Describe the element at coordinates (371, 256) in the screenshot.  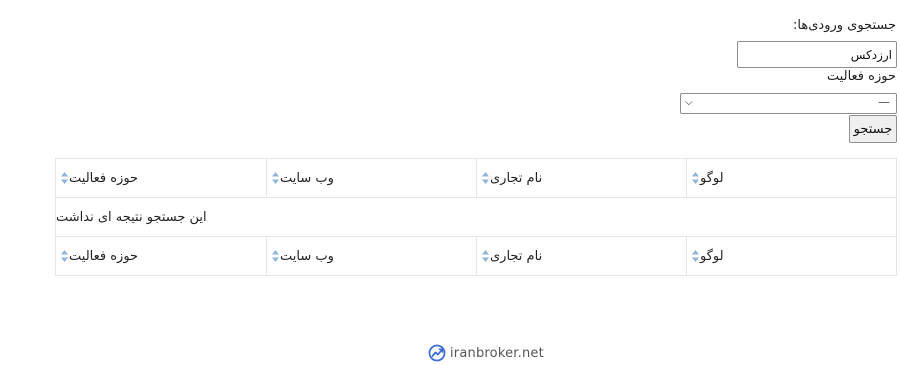
I see `column-footer-website: وب سایت` at that location.